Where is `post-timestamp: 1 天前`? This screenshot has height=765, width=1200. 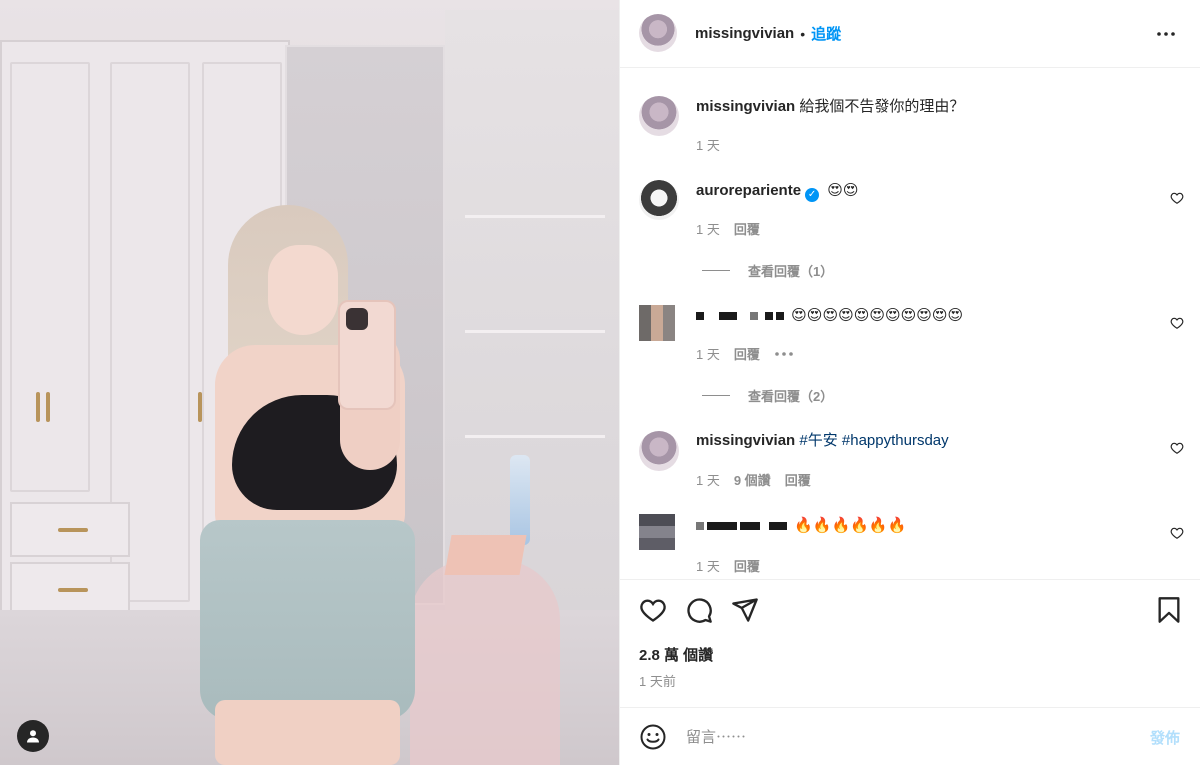
post-timestamp: 1 天前 is located at coordinates (657, 680).